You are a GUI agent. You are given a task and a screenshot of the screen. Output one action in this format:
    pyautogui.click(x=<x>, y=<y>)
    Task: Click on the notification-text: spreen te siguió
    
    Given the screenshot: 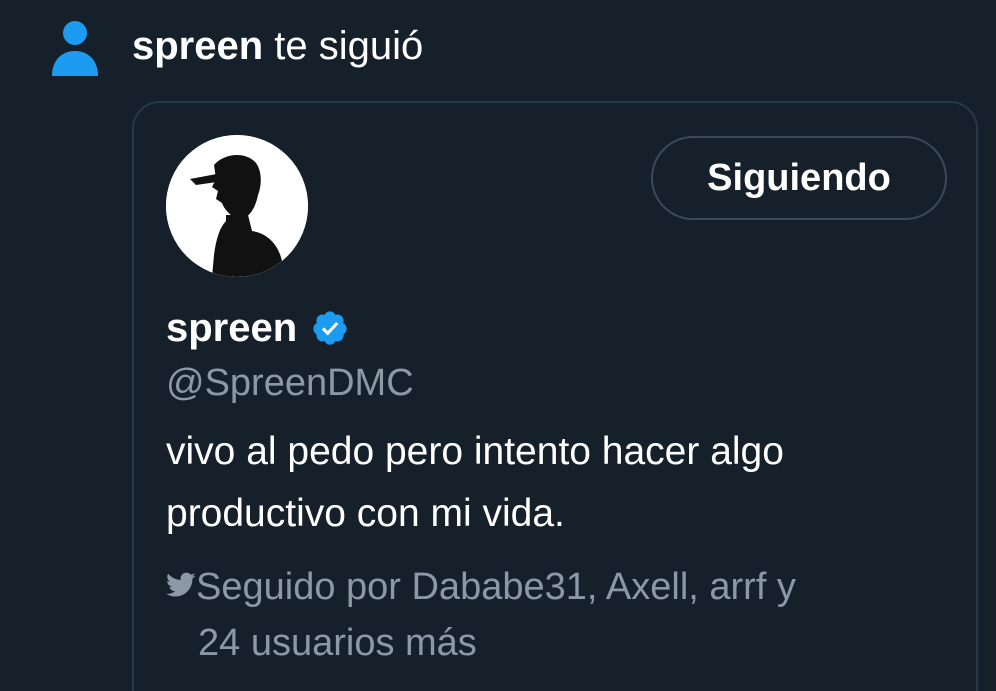 What is the action you would take?
    pyautogui.click(x=277, y=46)
    